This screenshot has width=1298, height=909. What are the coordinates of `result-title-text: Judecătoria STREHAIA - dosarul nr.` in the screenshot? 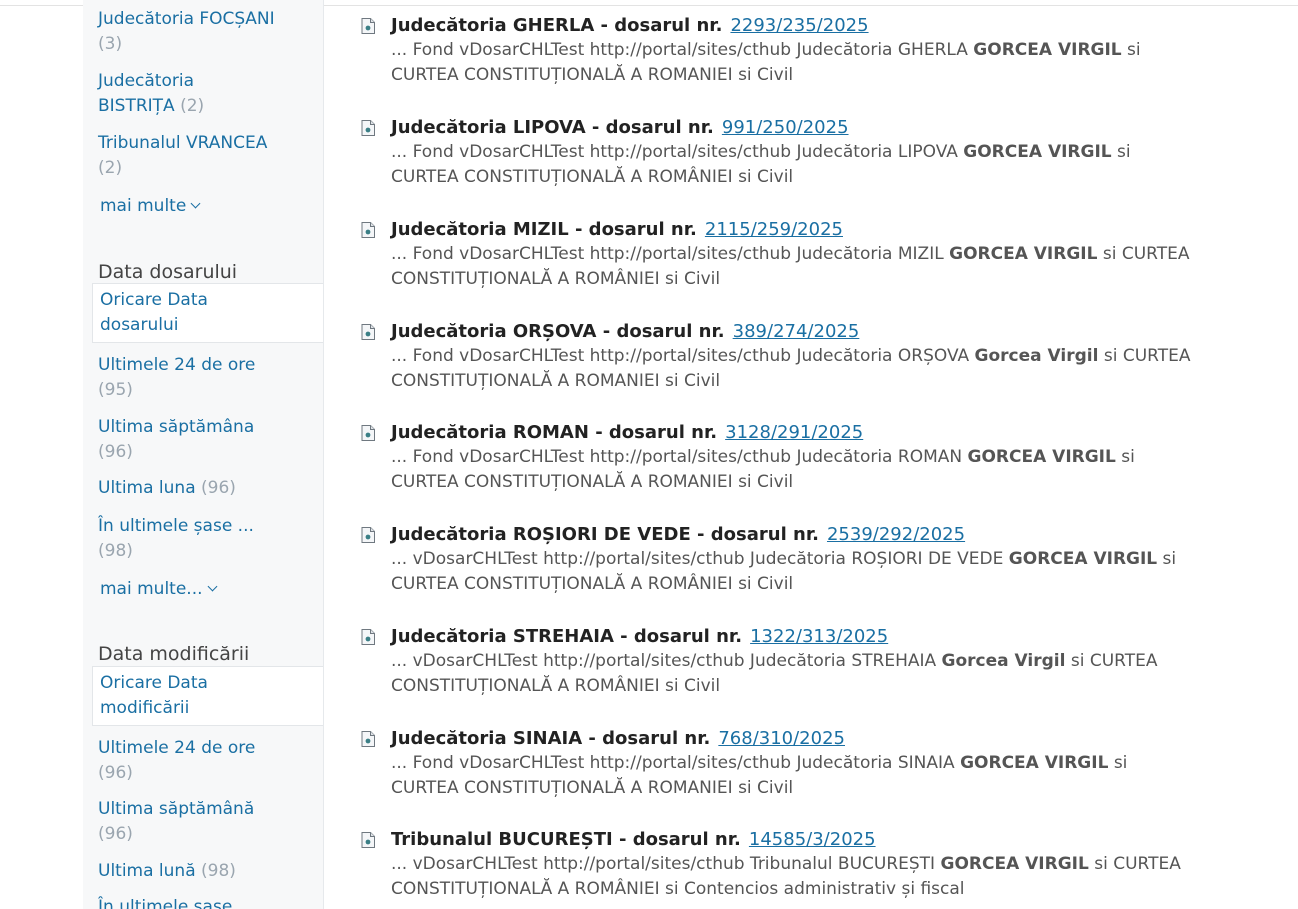 It's located at (567, 636).